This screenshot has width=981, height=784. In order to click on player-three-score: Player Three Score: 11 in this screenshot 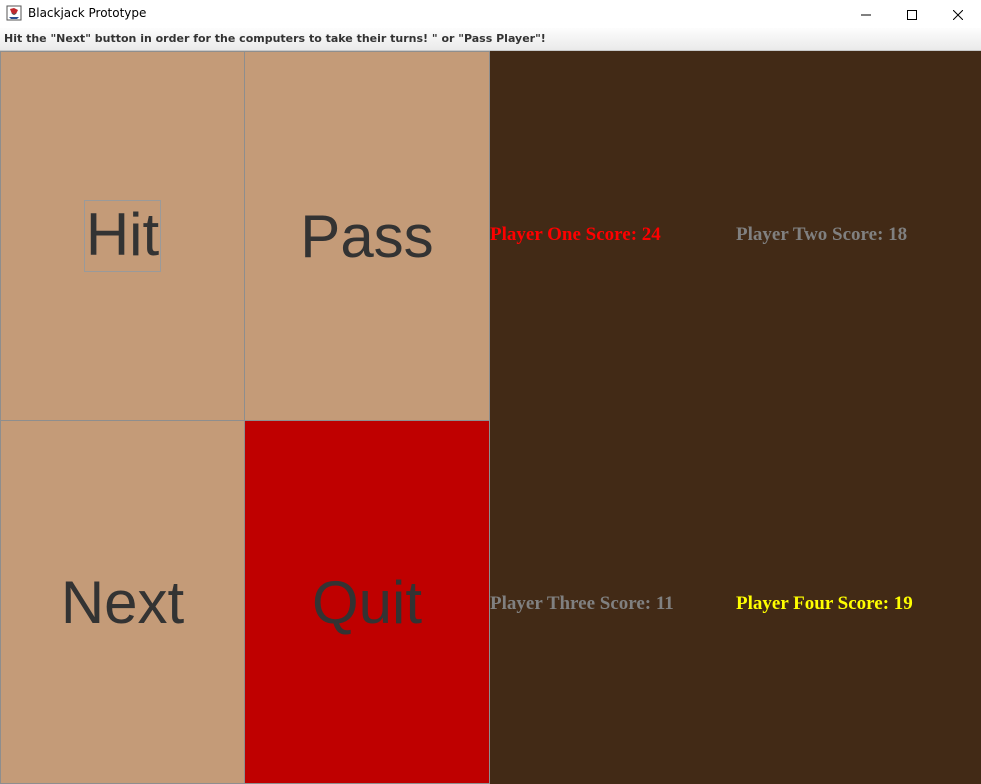, I will do `click(582, 603)`.